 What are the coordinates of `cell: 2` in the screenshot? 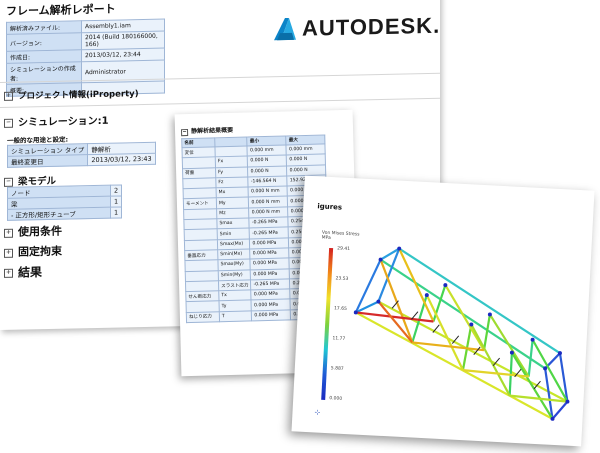 It's located at (116, 190).